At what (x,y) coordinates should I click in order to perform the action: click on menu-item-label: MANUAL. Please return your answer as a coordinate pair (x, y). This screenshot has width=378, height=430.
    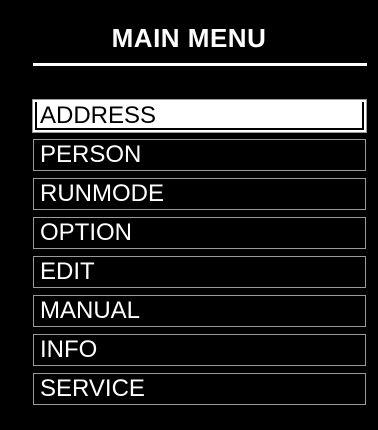
    Looking at the image, I should click on (90, 310).